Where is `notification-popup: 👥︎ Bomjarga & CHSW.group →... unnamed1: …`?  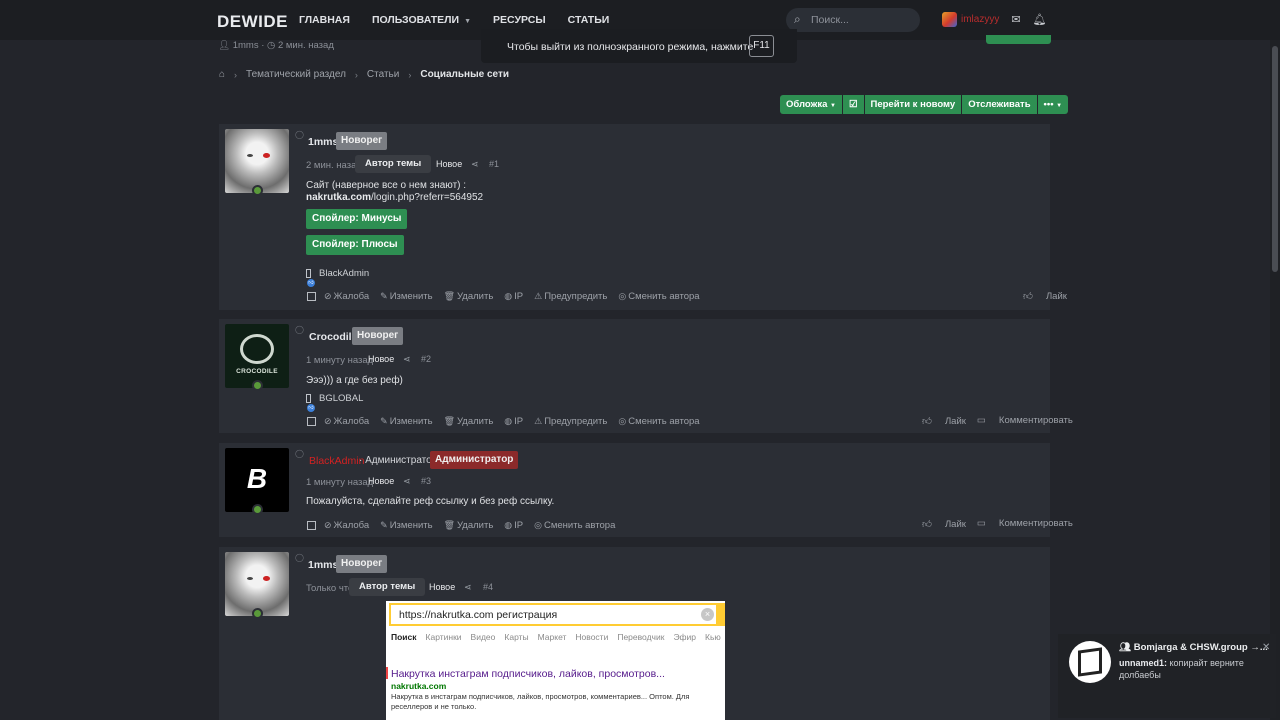 notification-popup: 👥︎ Bomjarga & CHSW.group →... unnamed1: … is located at coordinates (1167, 676).